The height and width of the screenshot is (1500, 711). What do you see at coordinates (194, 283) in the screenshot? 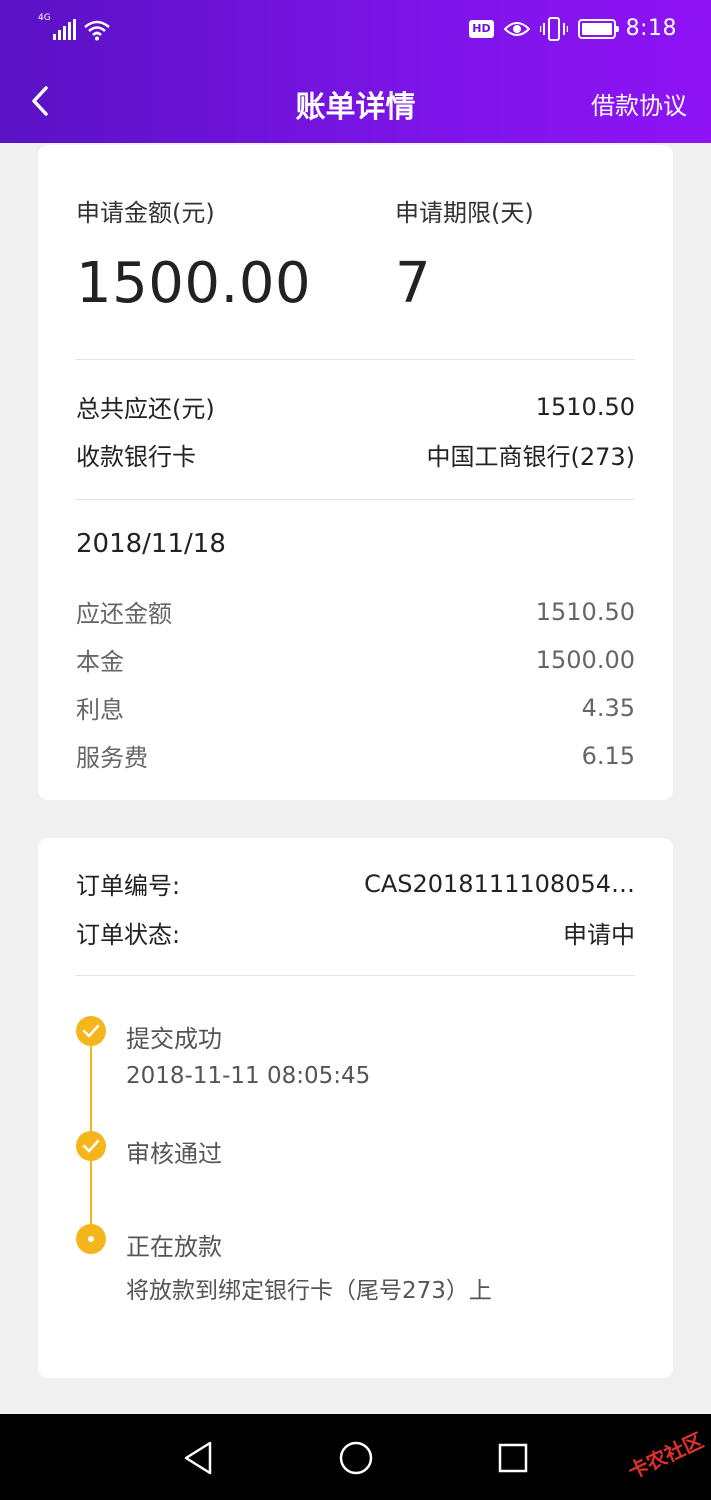
I see `amount-value: 1500.00` at bounding box center [194, 283].